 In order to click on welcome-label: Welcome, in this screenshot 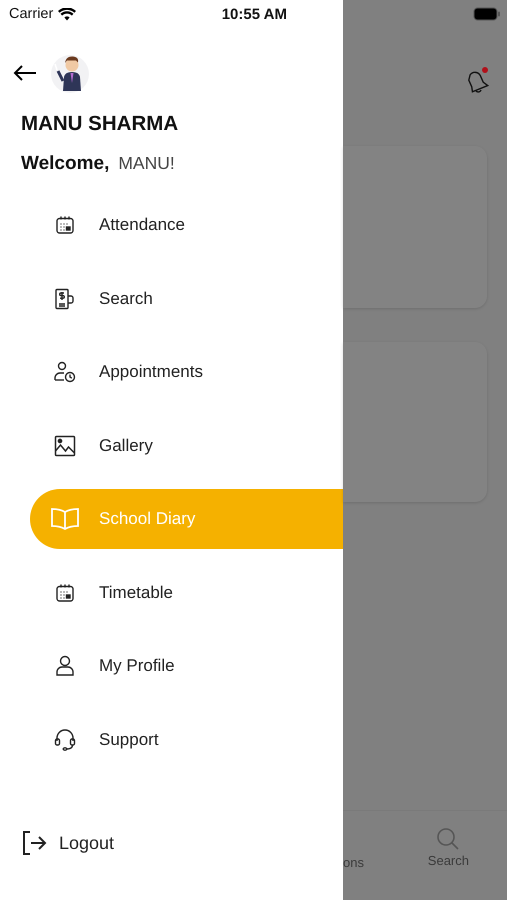, I will do `click(65, 164)`.